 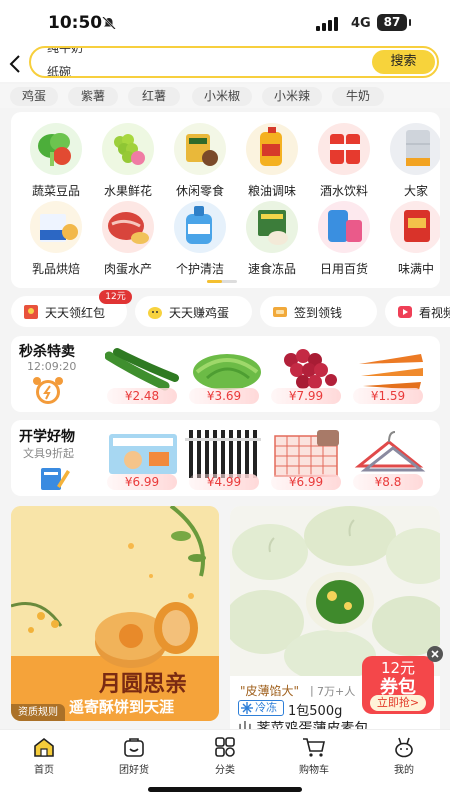 I want to click on category-label: 日用百货, so click(x=343, y=269).